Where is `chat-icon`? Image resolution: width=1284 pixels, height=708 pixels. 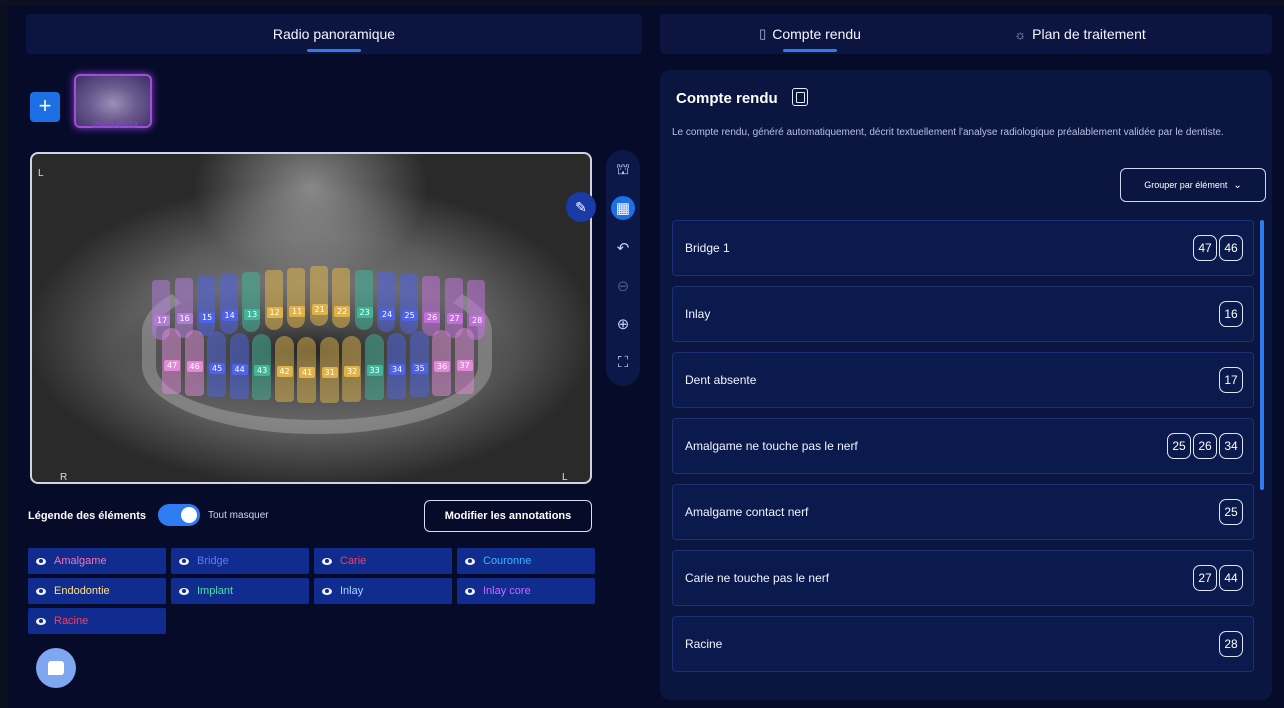 chat-icon is located at coordinates (56, 668).